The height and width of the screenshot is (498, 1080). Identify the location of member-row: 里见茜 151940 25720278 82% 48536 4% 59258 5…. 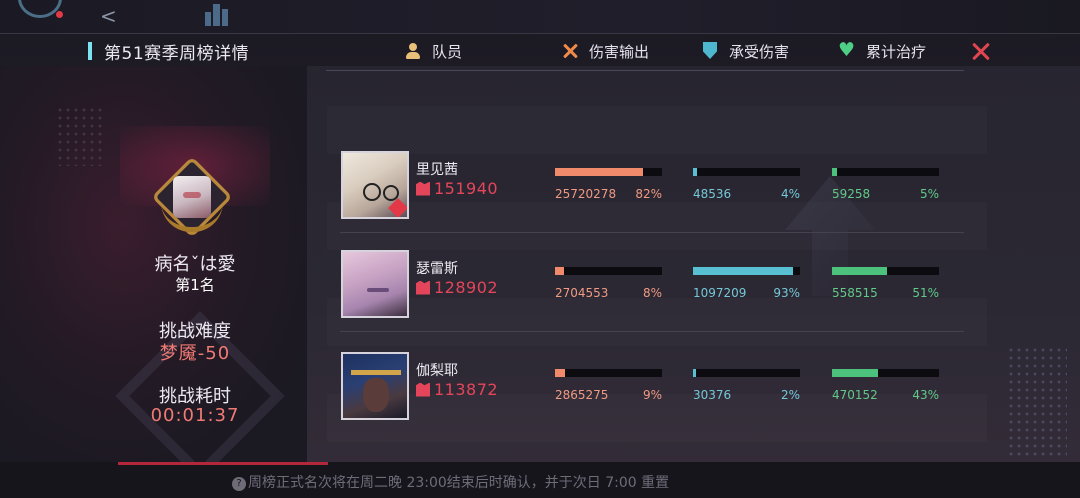
(645, 184).